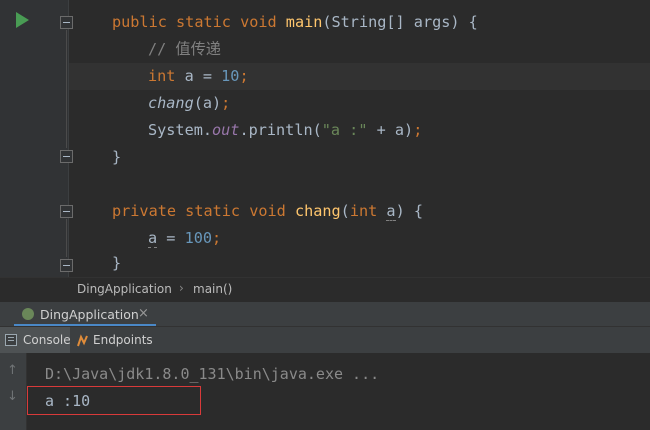 Image resolution: width=650 pixels, height=430 pixels. I want to click on variable: a, so click(153, 238).